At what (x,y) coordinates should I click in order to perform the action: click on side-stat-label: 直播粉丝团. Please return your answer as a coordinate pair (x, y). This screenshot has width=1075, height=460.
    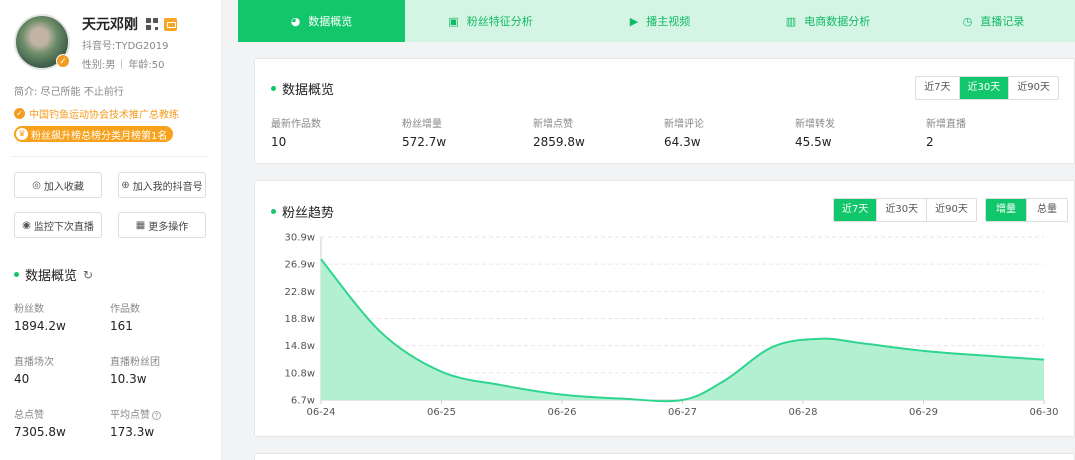
    Looking at the image, I should click on (135, 362).